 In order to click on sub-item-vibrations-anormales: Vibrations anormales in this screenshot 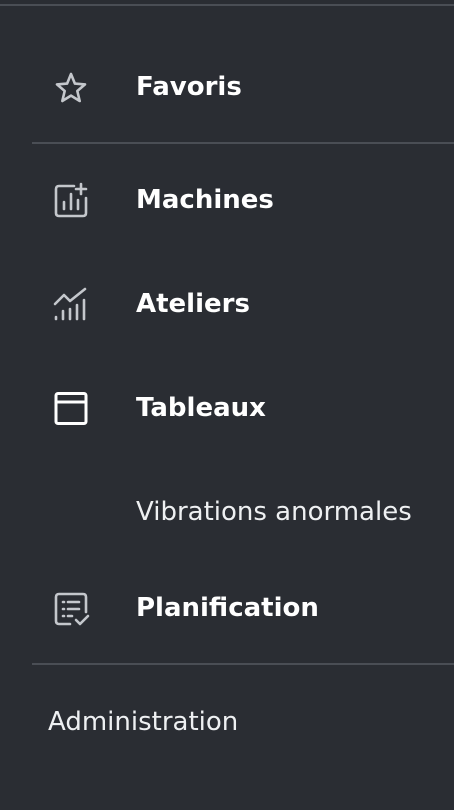, I will do `click(227, 512)`.